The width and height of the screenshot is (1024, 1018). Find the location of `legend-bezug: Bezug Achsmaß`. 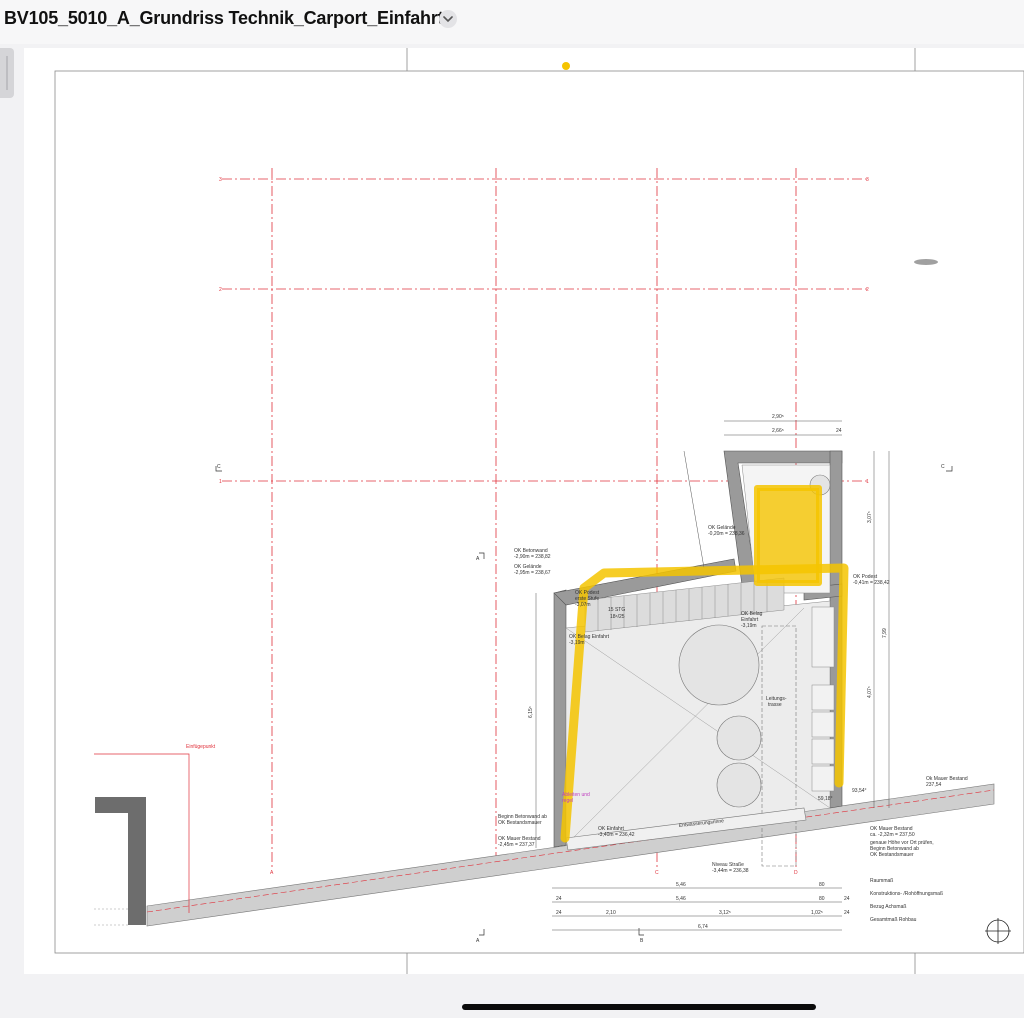

legend-bezug: Bezug Achsmaß is located at coordinates (888, 907).